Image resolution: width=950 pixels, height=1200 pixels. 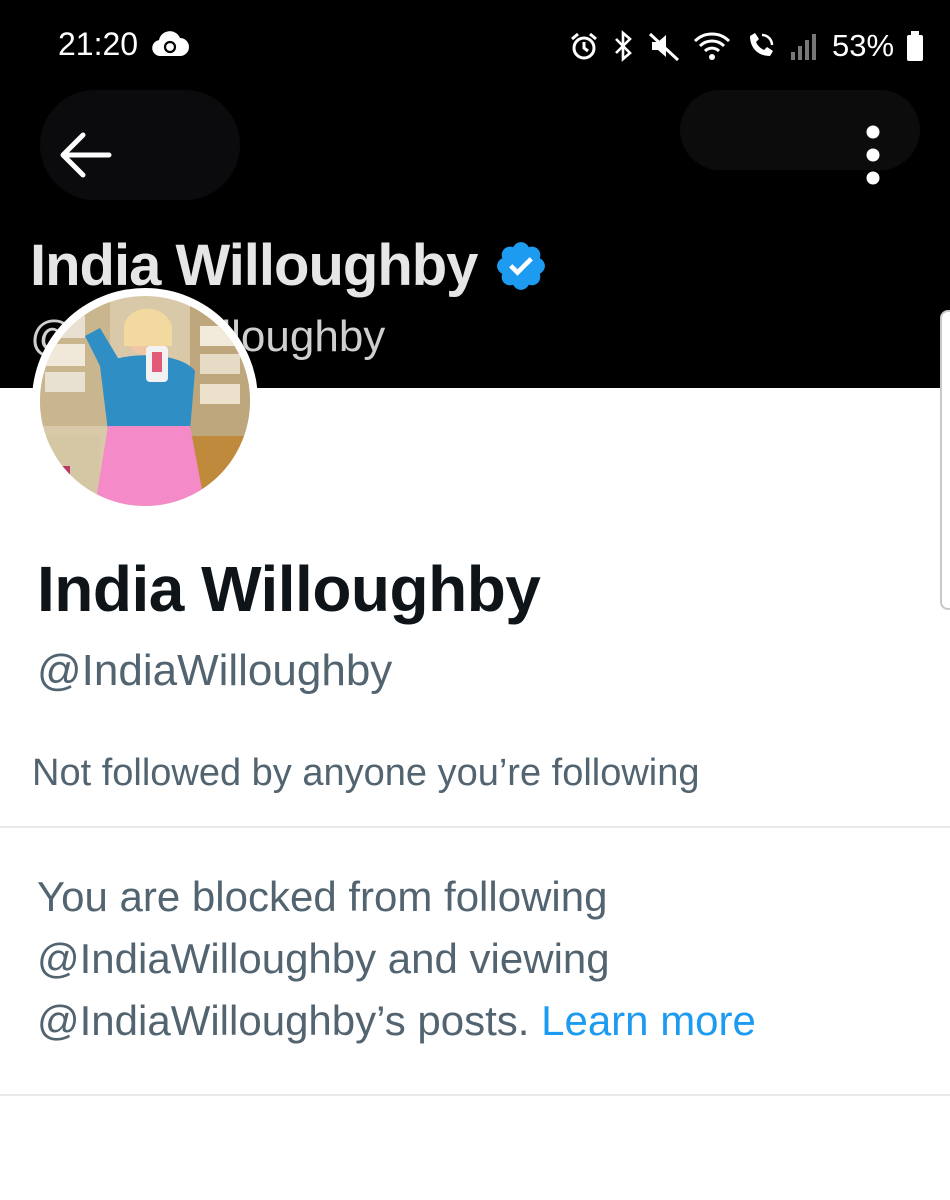 I want to click on status-bar: 21:20 53%, so click(x=475, y=45).